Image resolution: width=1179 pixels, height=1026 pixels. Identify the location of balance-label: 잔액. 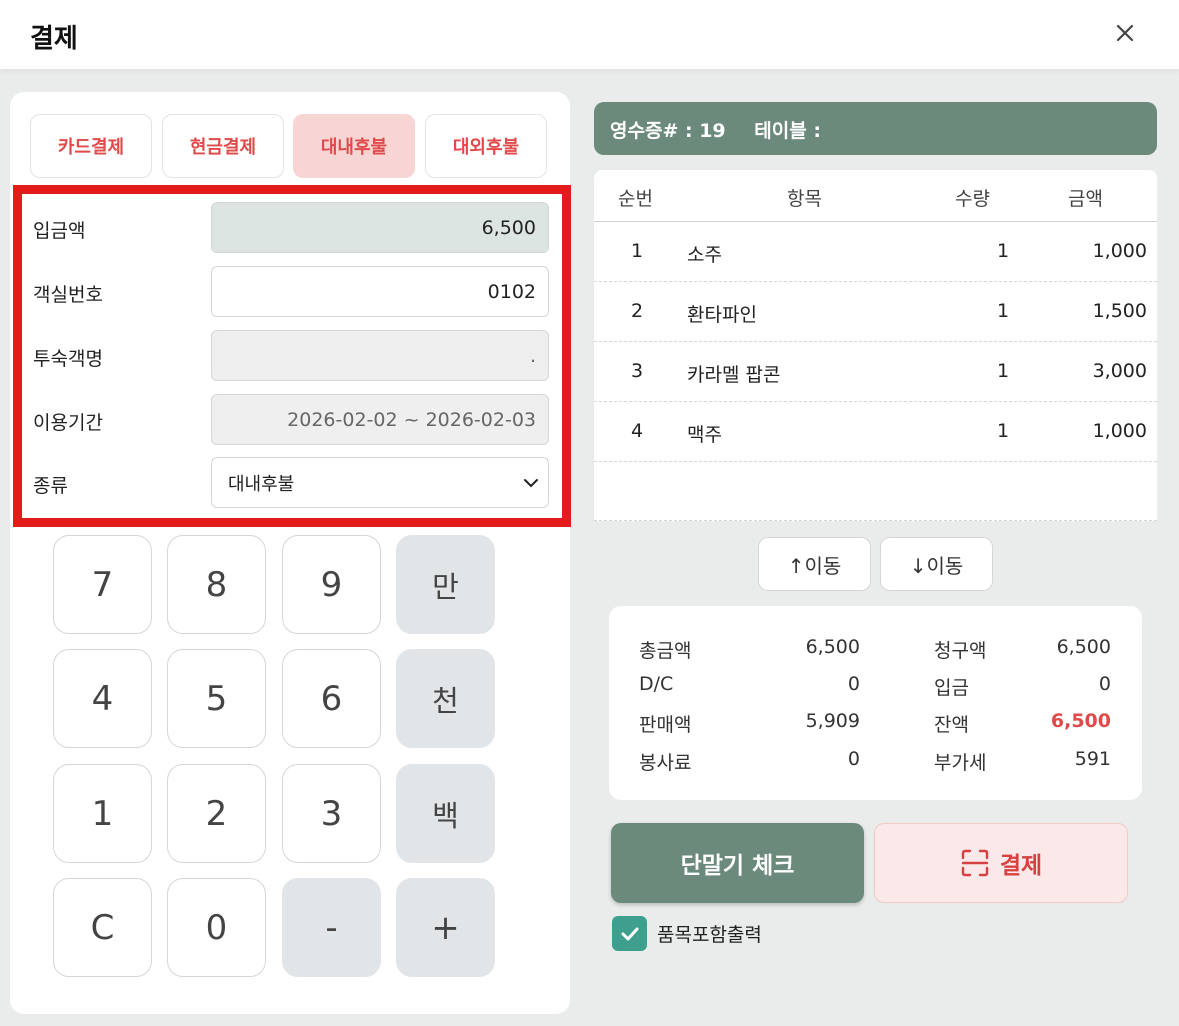
(951, 725).